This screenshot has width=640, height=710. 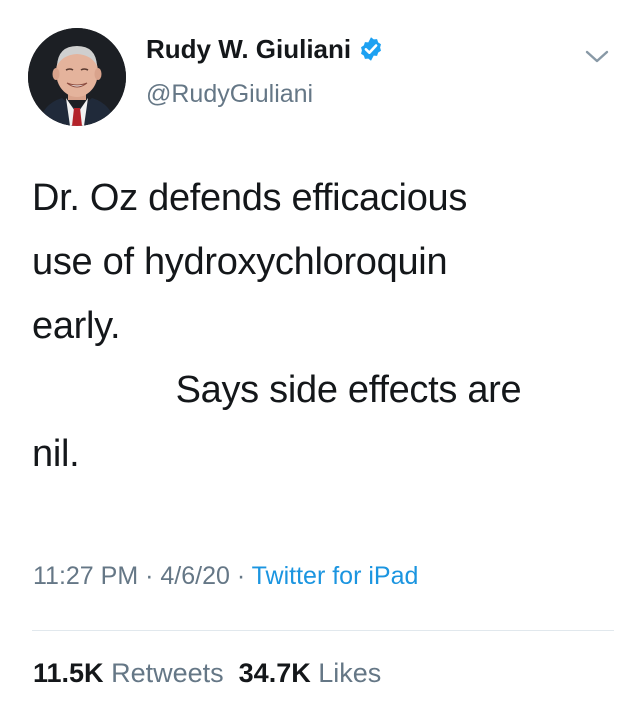 I want to click on tweet-line: Says side effects are, so click(x=277, y=390).